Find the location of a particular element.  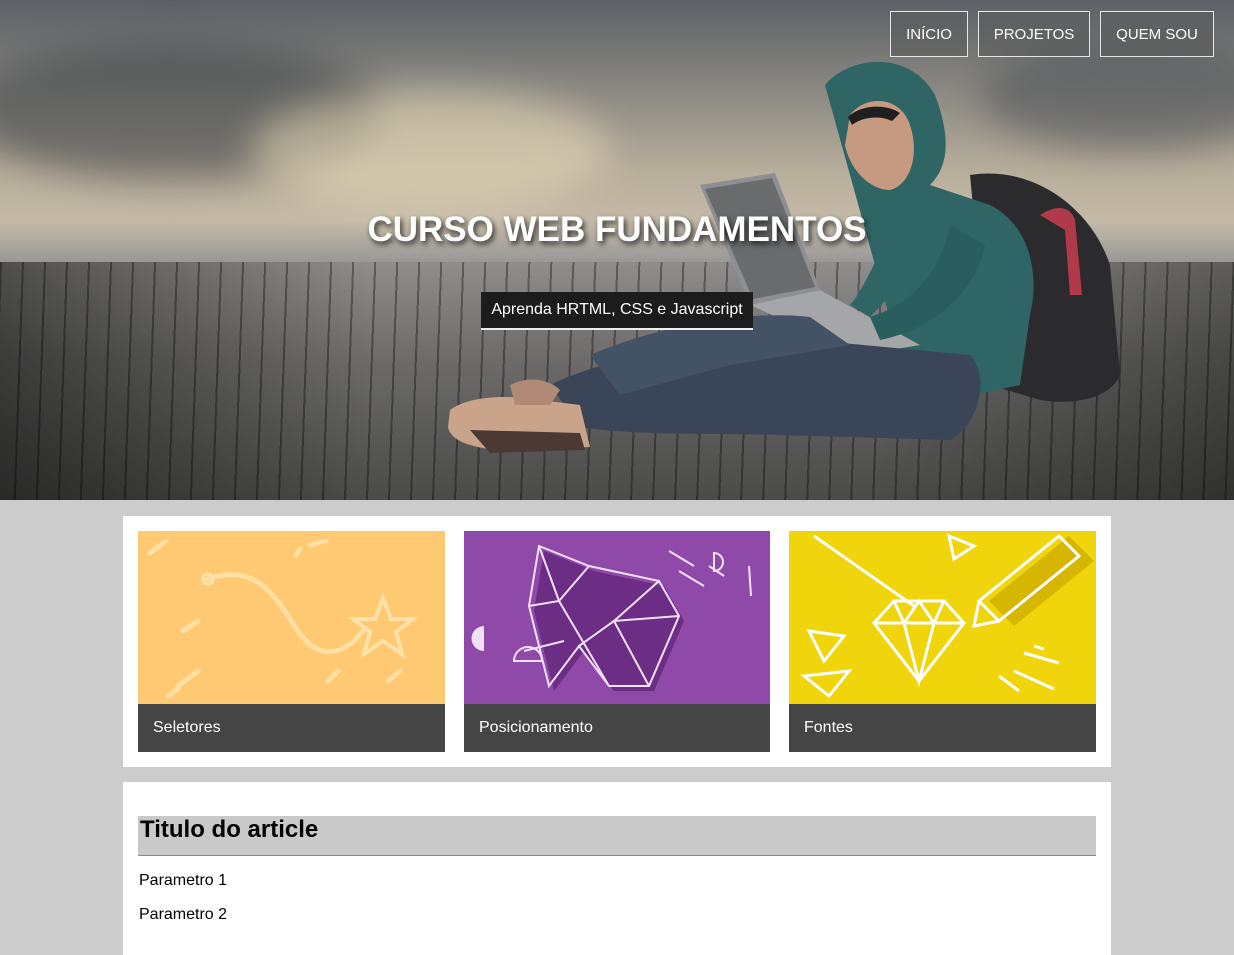

nav-inicio-button: INÍCIO is located at coordinates (929, 34).